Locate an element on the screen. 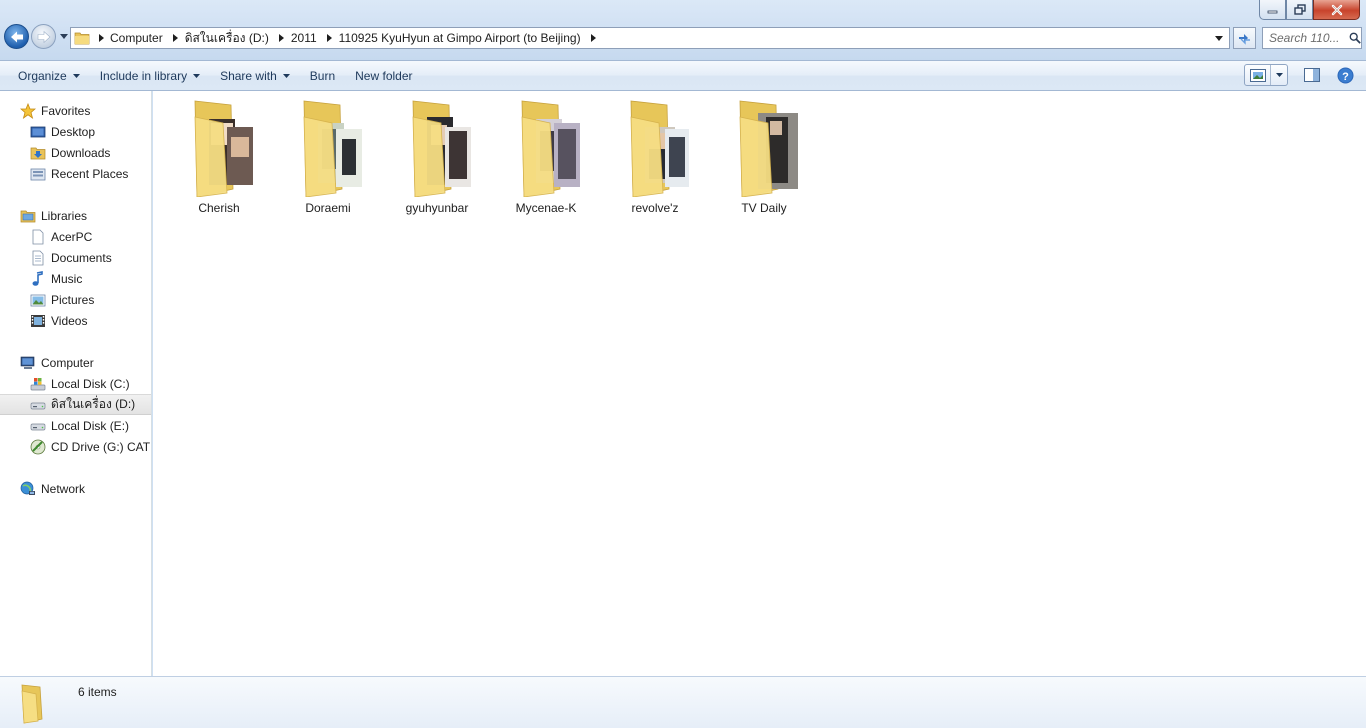 The image size is (1366, 728). nav-music-label: Music is located at coordinates (67, 278).